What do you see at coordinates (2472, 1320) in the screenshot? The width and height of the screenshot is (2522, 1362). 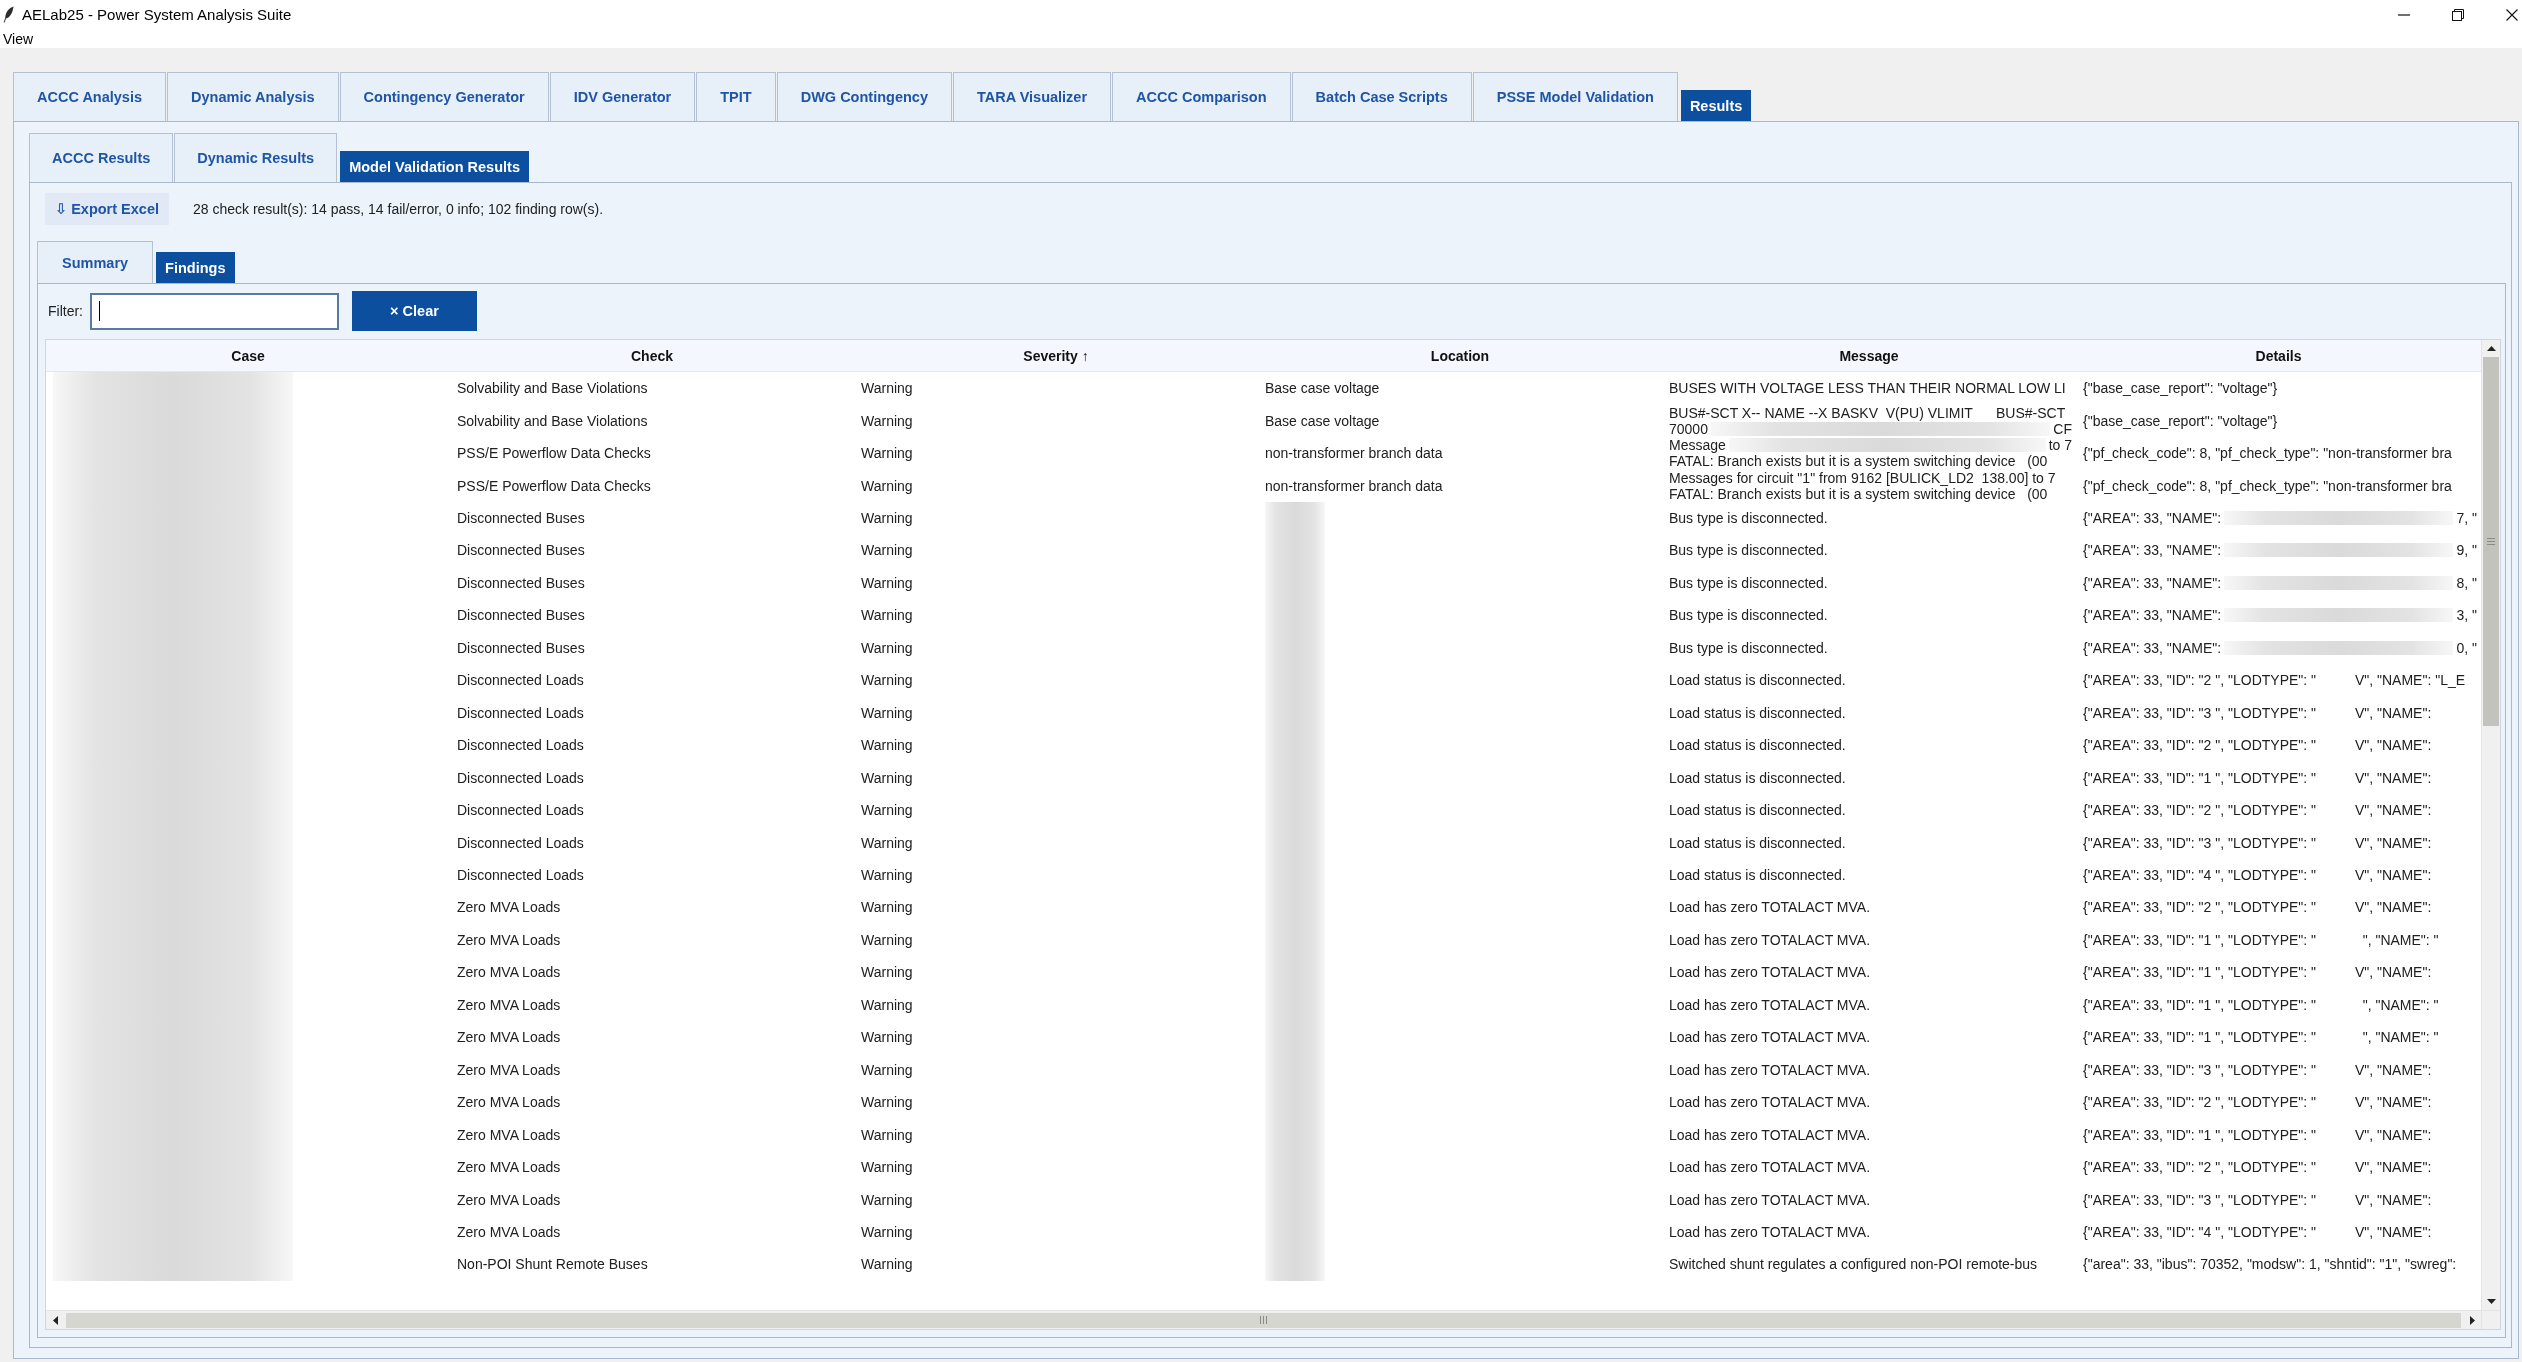 I see `scroll-right-arrow-icon` at bounding box center [2472, 1320].